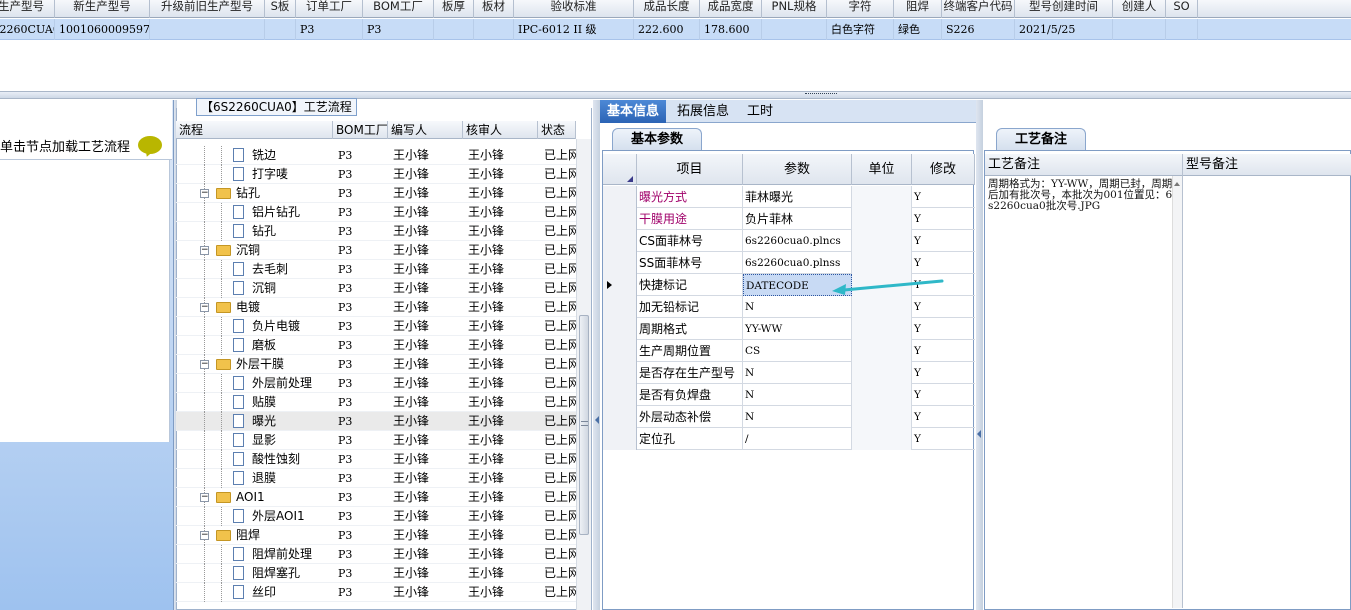  Describe the element at coordinates (376, 307) in the screenshot. I see `process-tree-row: − 电镀 P3 王小锋 王小锋 已上网` at that location.